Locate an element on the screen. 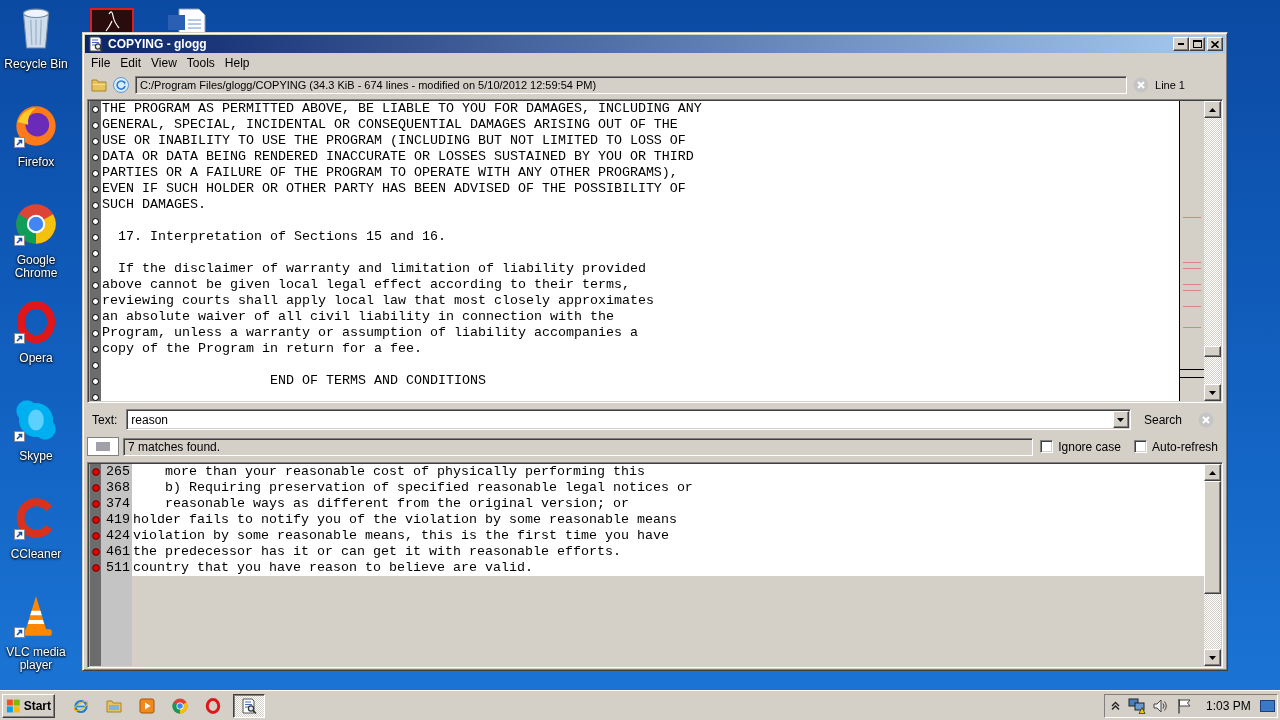 This screenshot has width=1280, height=720. fox-globe-icon is located at coordinates (36, 126).